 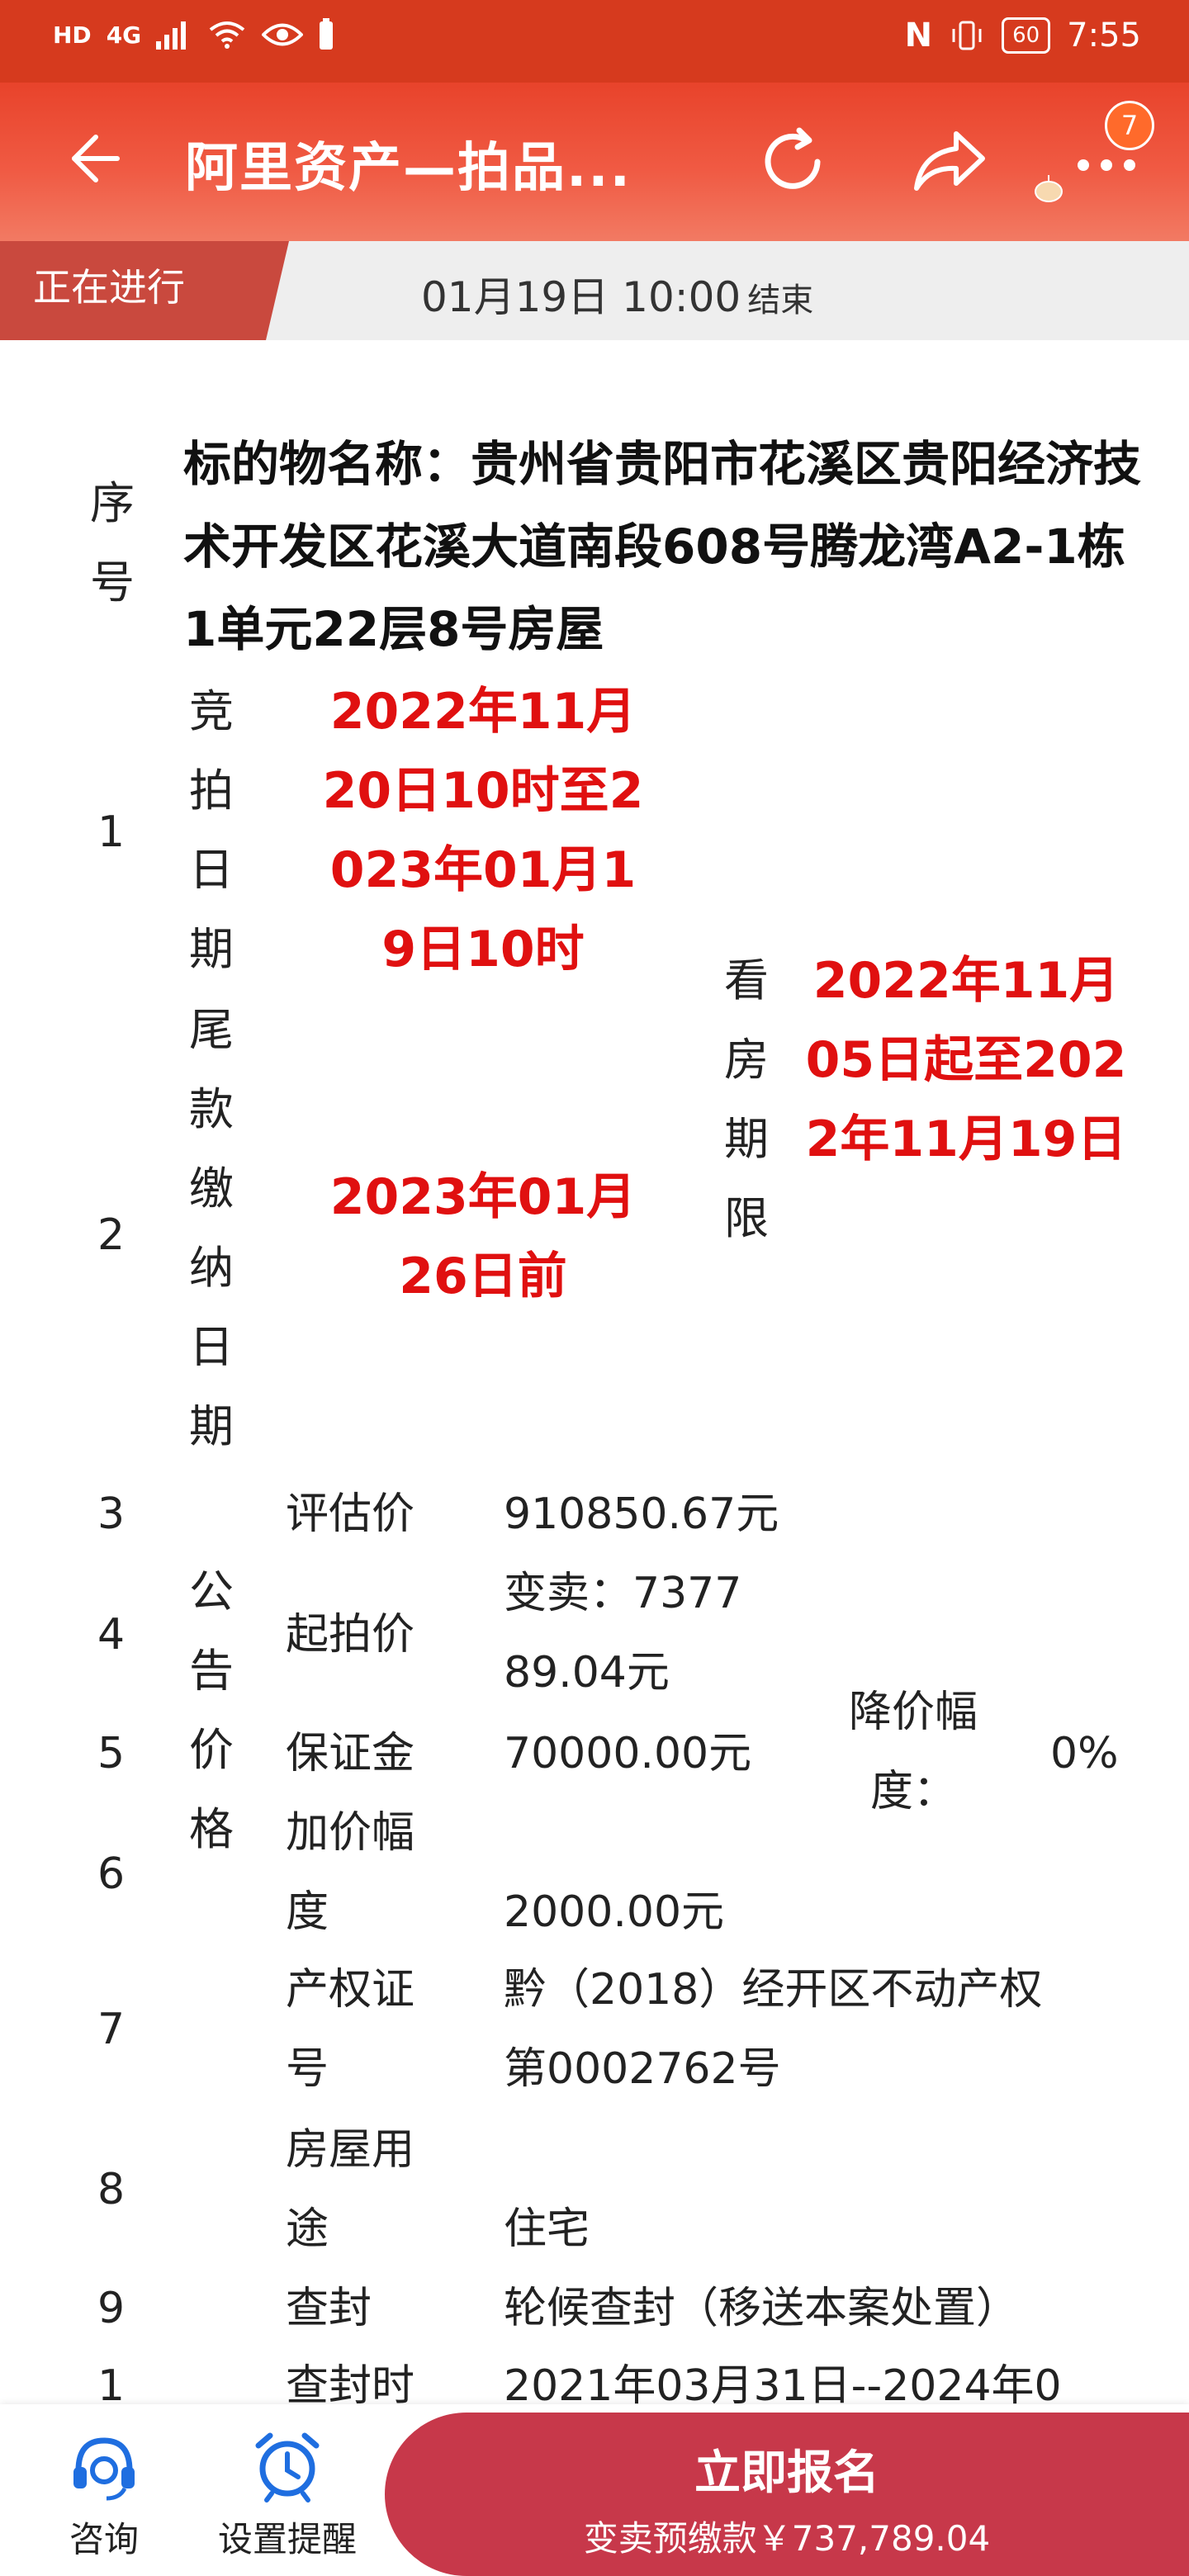 I want to click on share-icon, so click(x=949, y=161).